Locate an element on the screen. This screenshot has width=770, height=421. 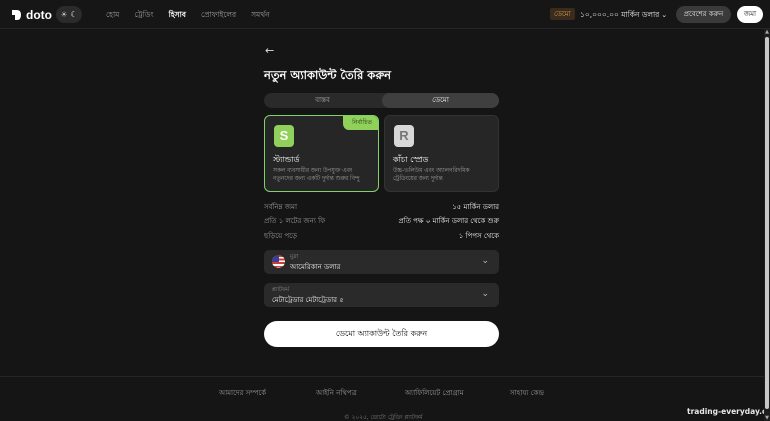
footer-link-legal: আইনি নথিপত্র is located at coordinates (336, 393).